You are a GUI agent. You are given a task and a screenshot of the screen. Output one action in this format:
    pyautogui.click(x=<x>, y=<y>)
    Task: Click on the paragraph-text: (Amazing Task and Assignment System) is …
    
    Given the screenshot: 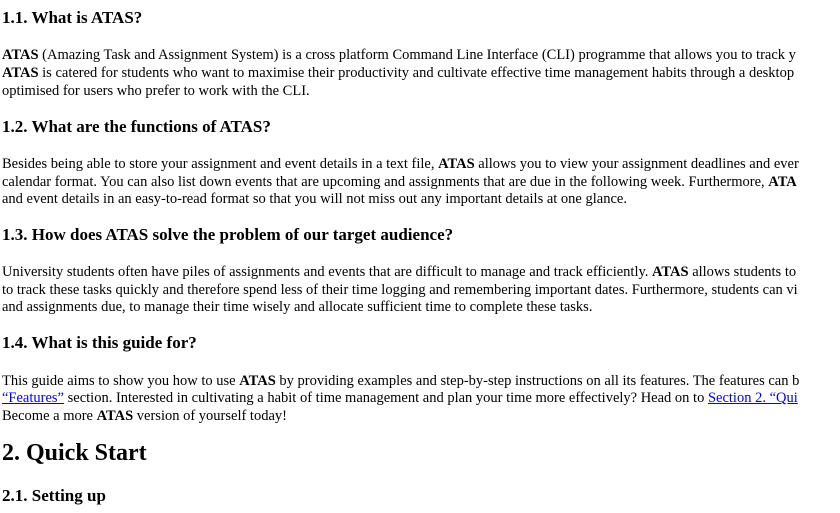 What is the action you would take?
    pyautogui.click(x=417, y=55)
    